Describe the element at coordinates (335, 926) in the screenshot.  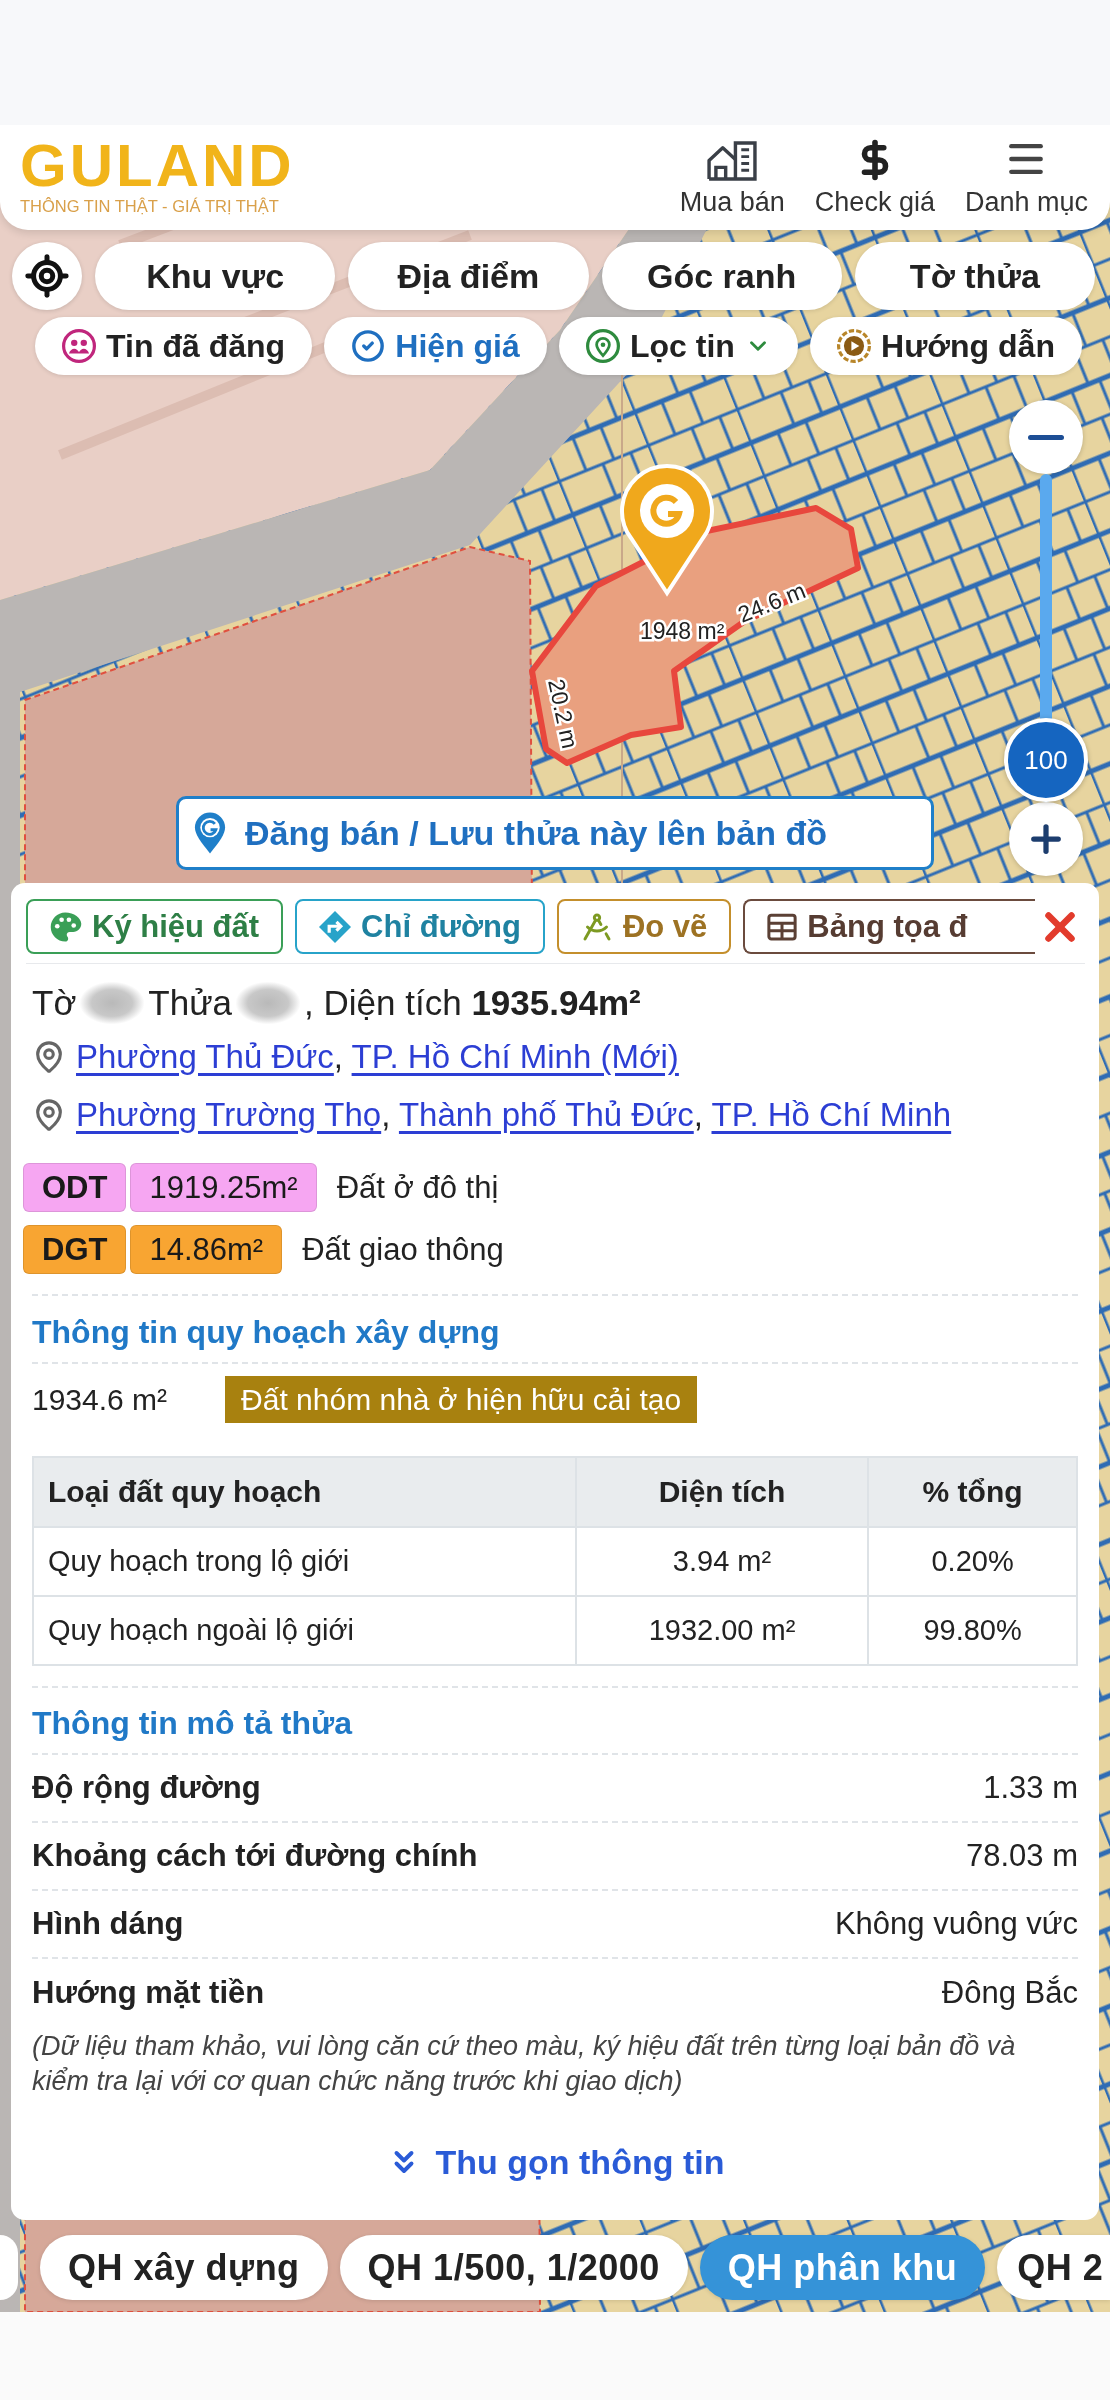
I see `turn-arrow-diamond-icon` at that location.